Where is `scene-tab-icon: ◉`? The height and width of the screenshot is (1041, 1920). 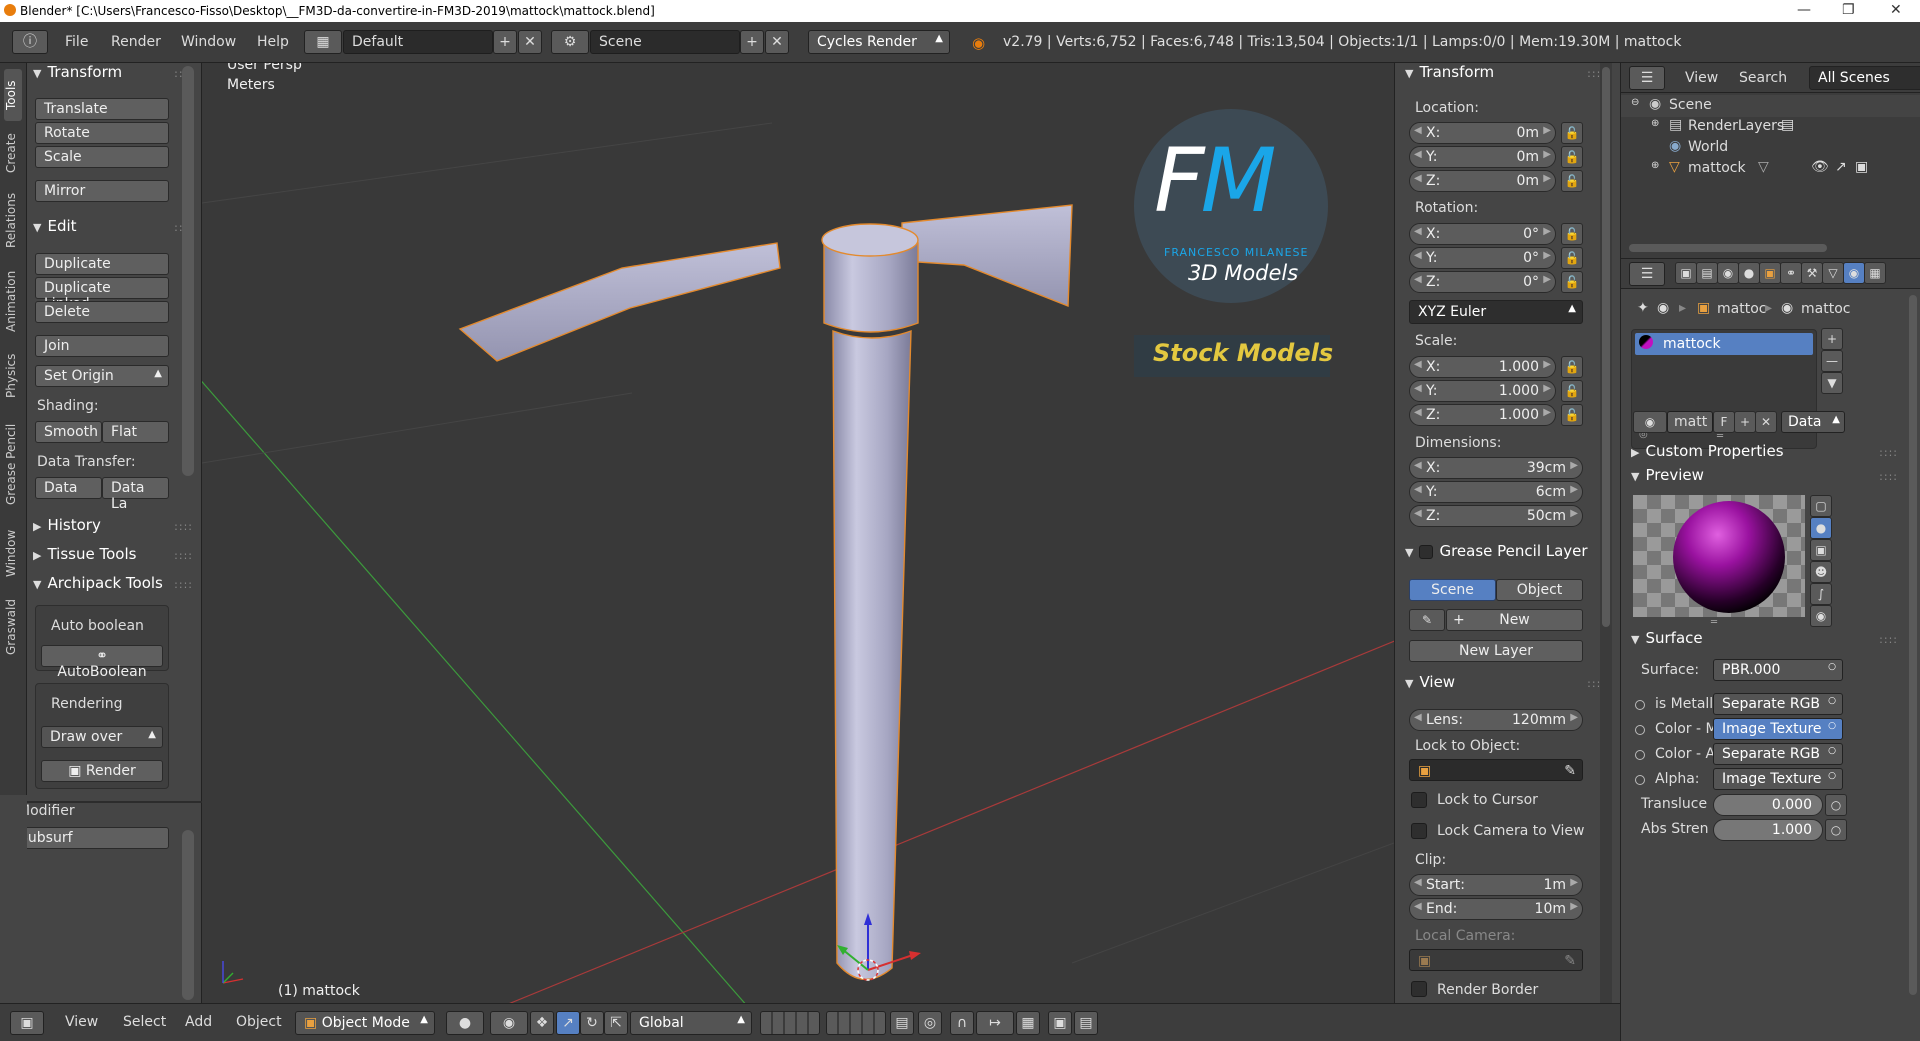 scene-tab-icon: ◉ is located at coordinates (1728, 273).